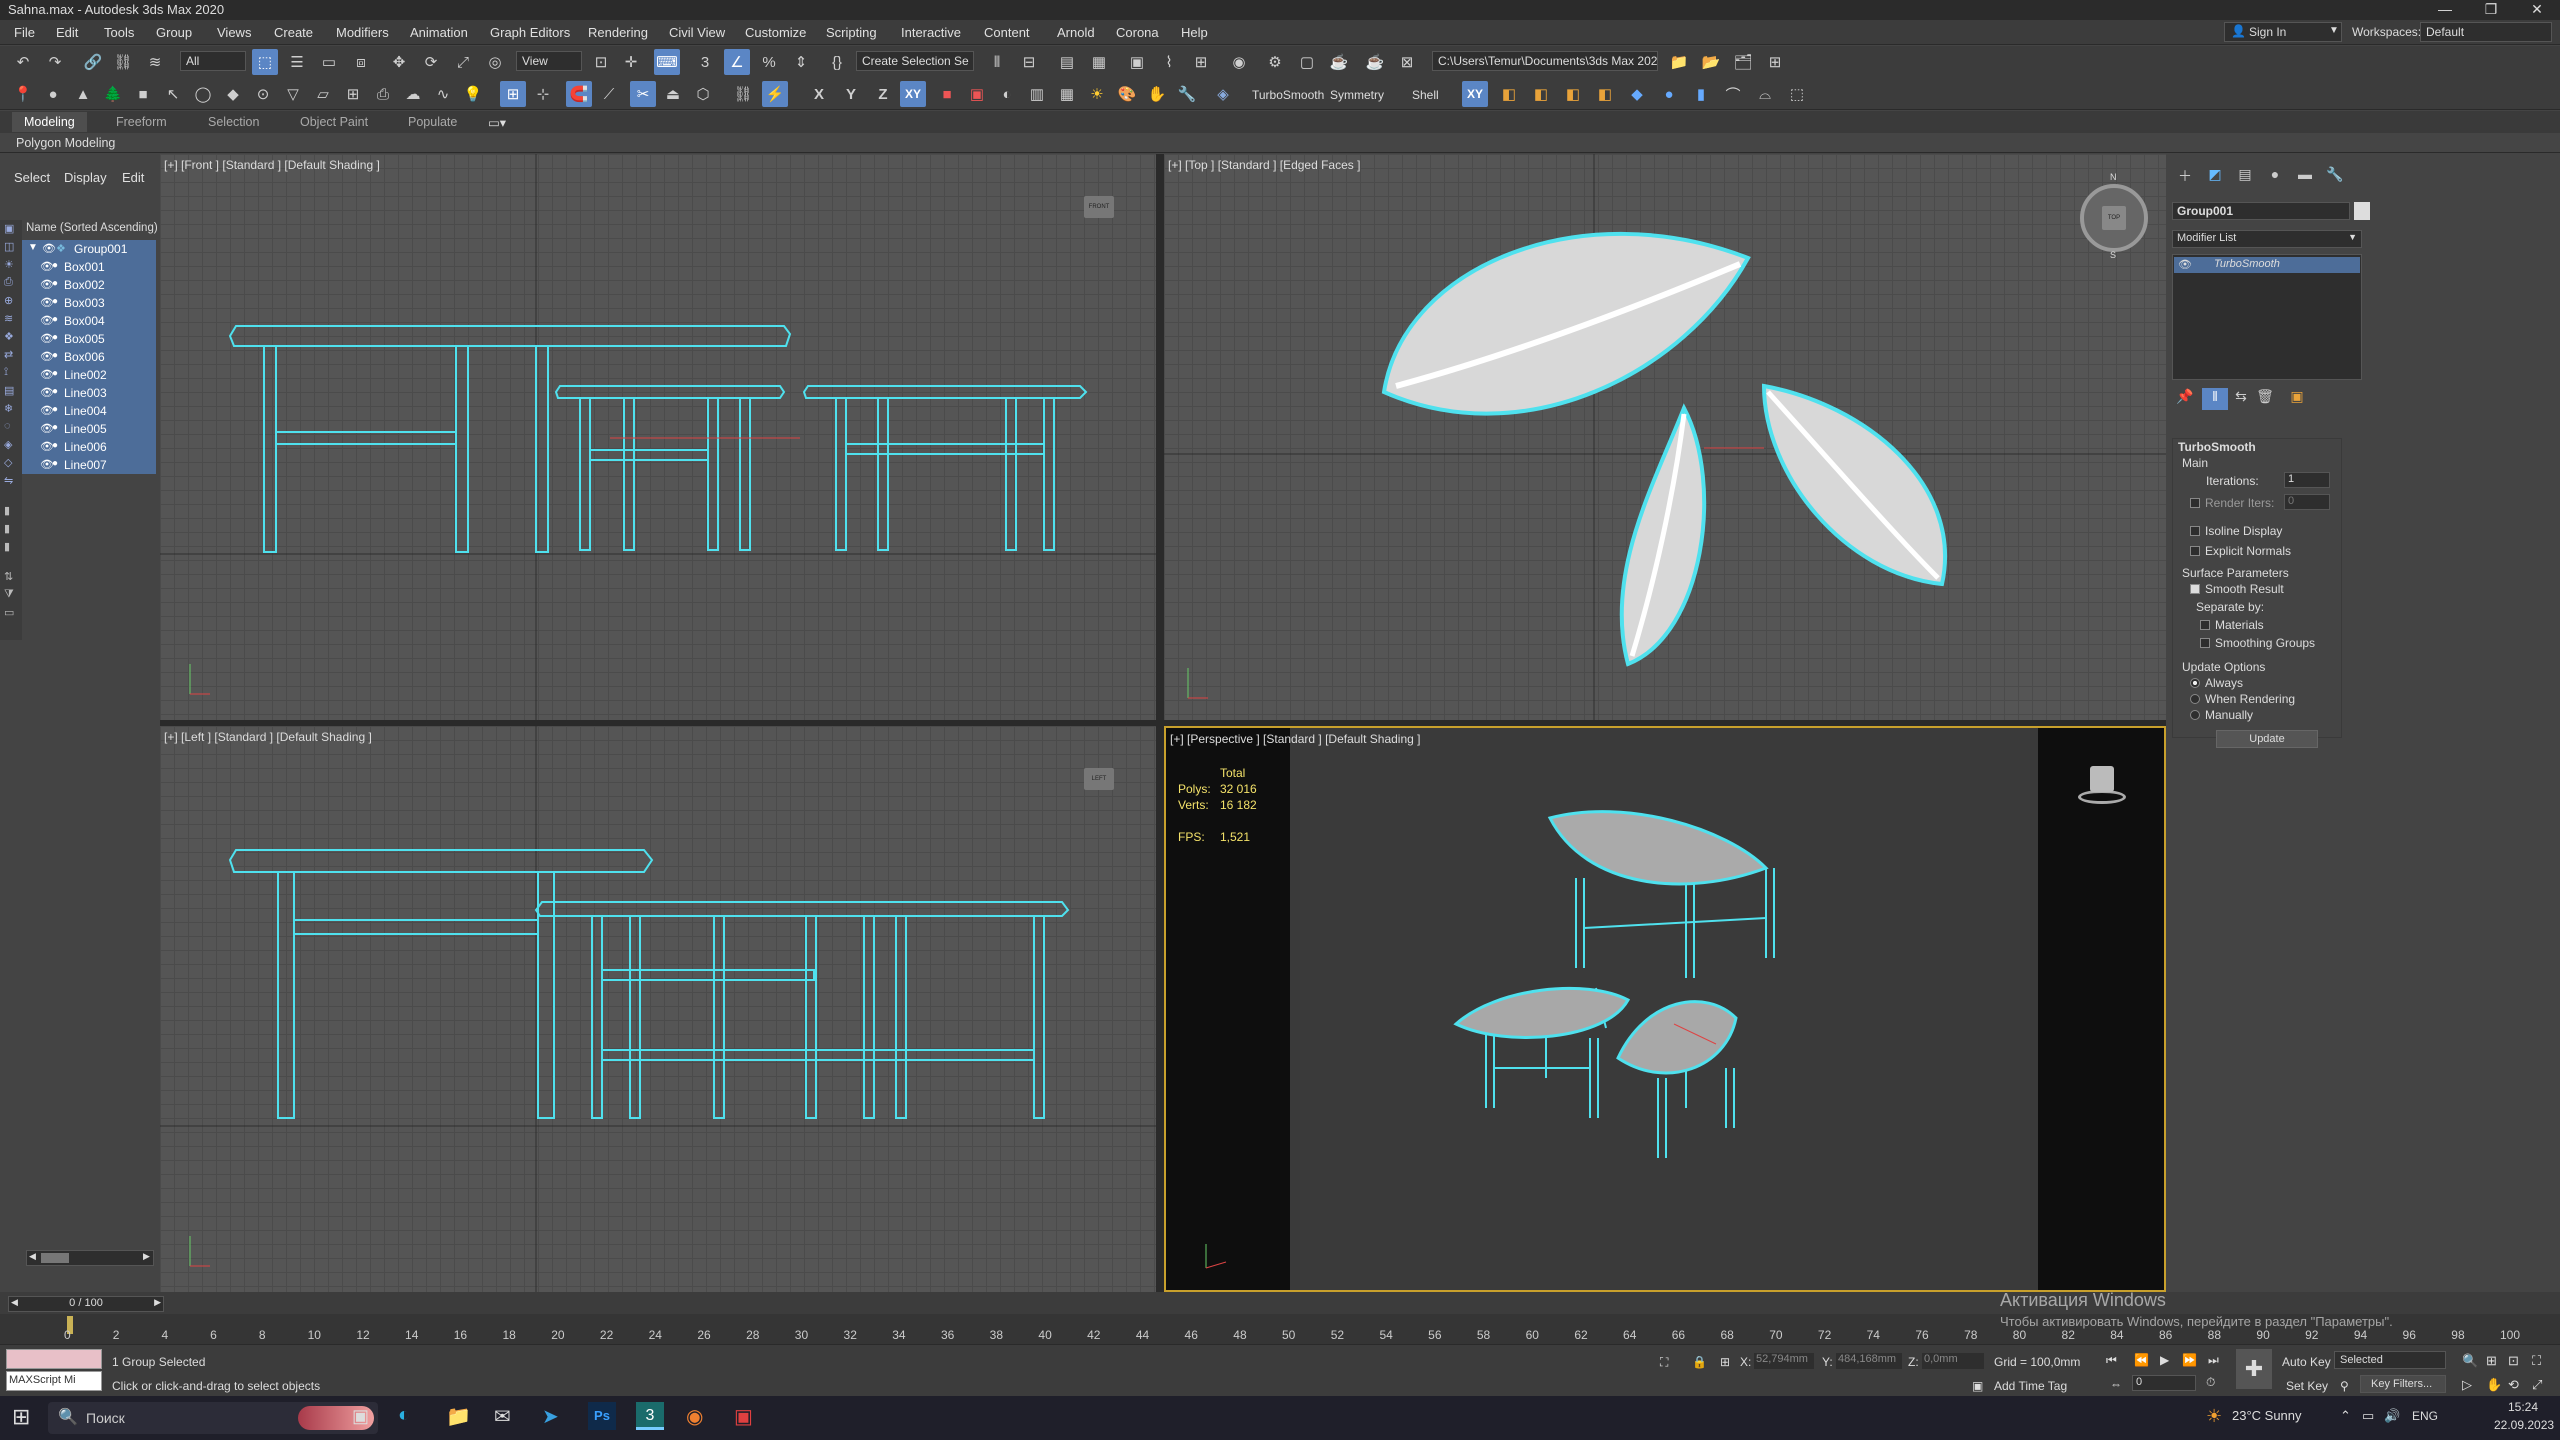 The height and width of the screenshot is (1440, 2560). What do you see at coordinates (737, 62) in the screenshot?
I see `angle-snap-icon: ∠` at bounding box center [737, 62].